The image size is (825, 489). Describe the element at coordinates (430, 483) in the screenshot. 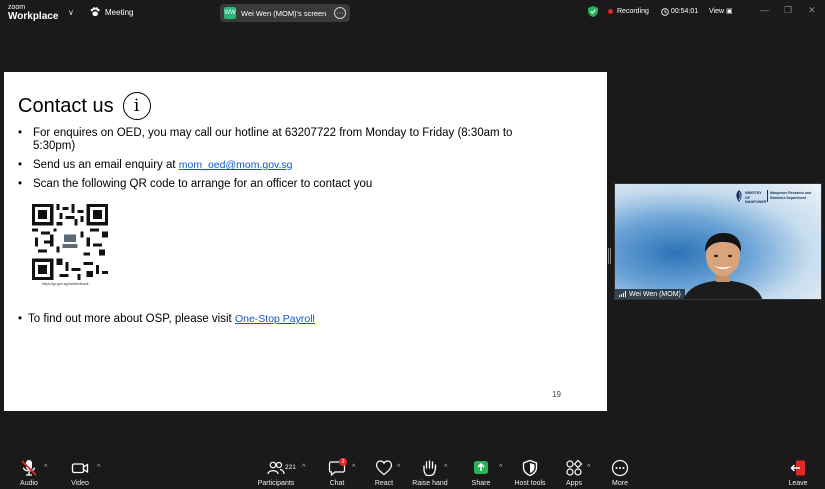

I see `raise-hand-label: Raise hand` at that location.